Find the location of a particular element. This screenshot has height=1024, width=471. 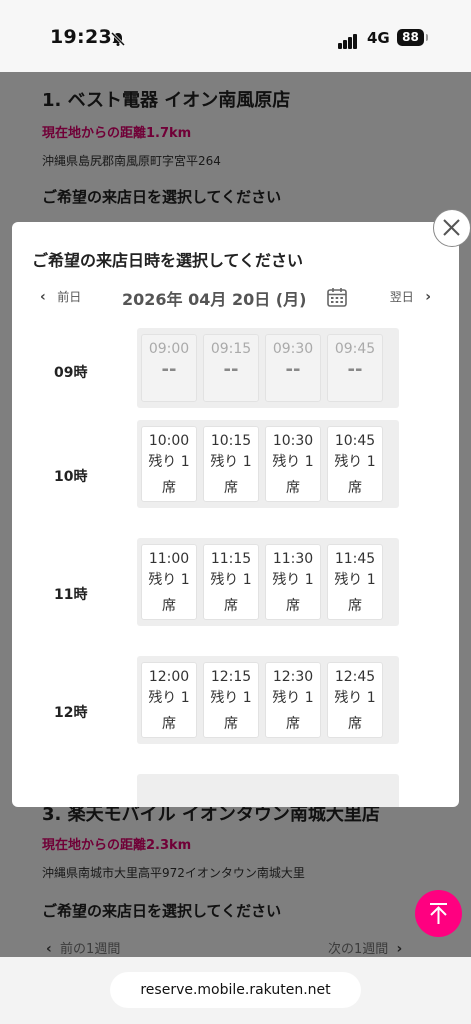

time-slot: 12:00 残り 1 席 is located at coordinates (169, 700).